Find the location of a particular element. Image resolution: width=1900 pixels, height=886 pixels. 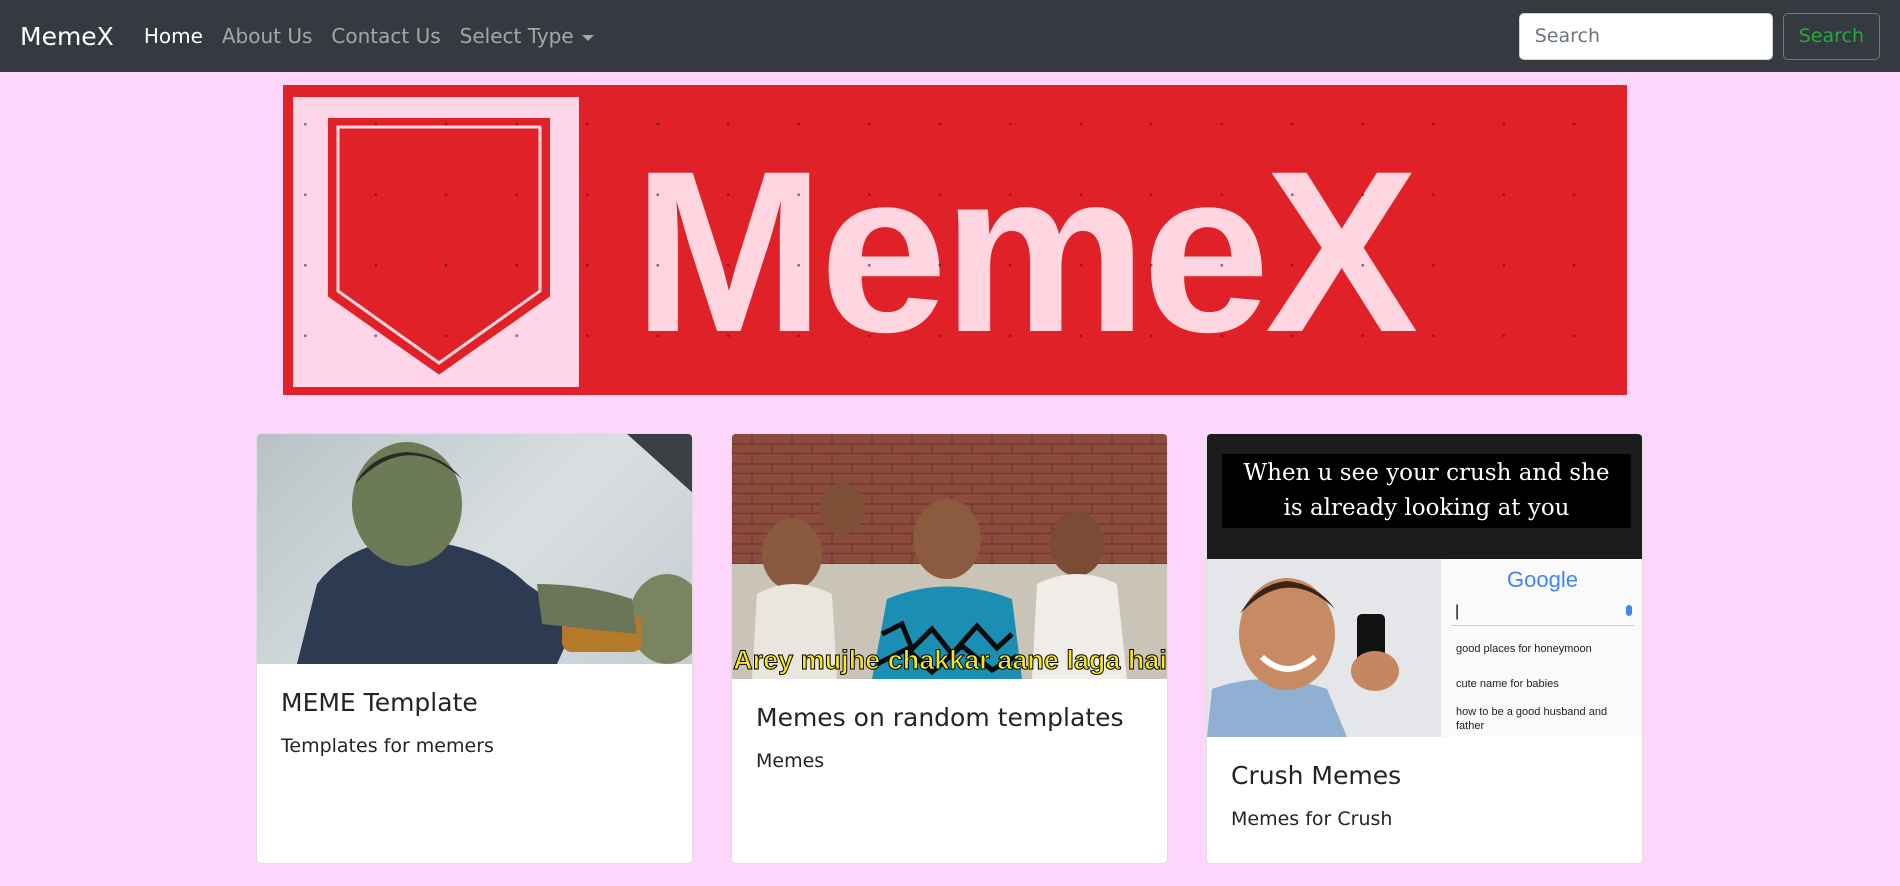

nav-contact-us: Contact Us is located at coordinates (385, 36).